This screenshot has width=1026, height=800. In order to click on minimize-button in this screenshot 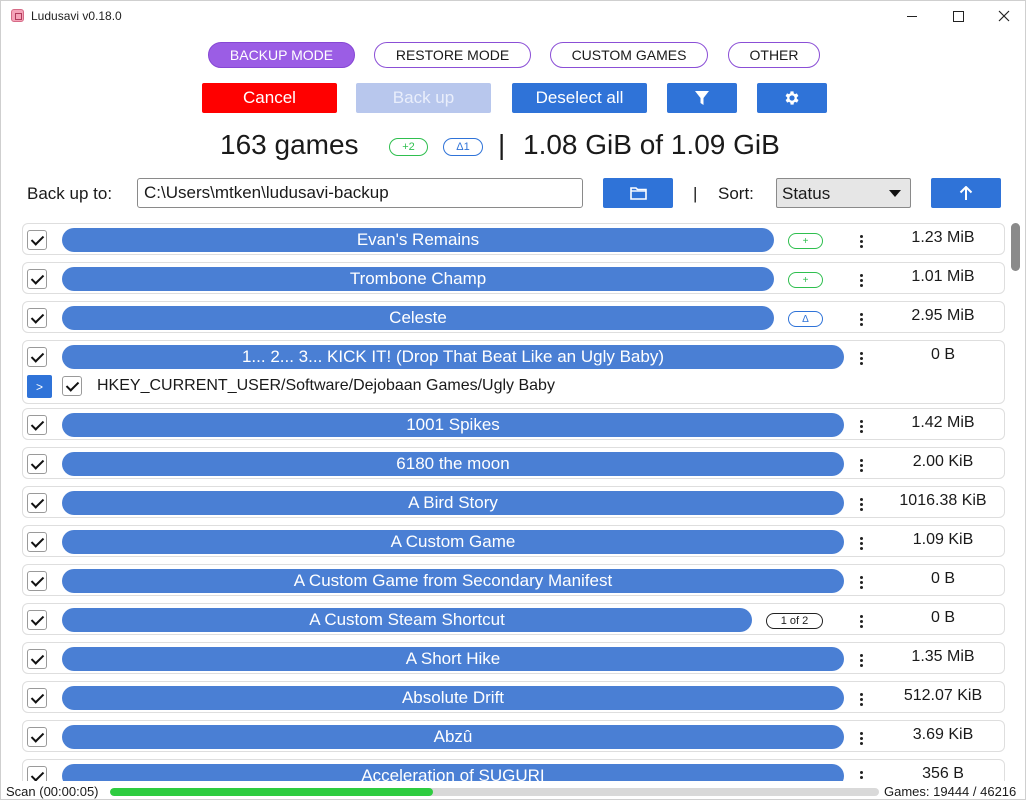, I will do `click(912, 16)`.